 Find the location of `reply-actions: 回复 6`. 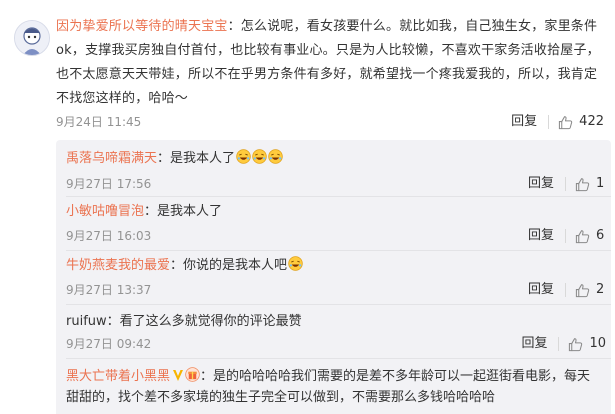

reply-actions: 回复 6 is located at coordinates (567, 236).